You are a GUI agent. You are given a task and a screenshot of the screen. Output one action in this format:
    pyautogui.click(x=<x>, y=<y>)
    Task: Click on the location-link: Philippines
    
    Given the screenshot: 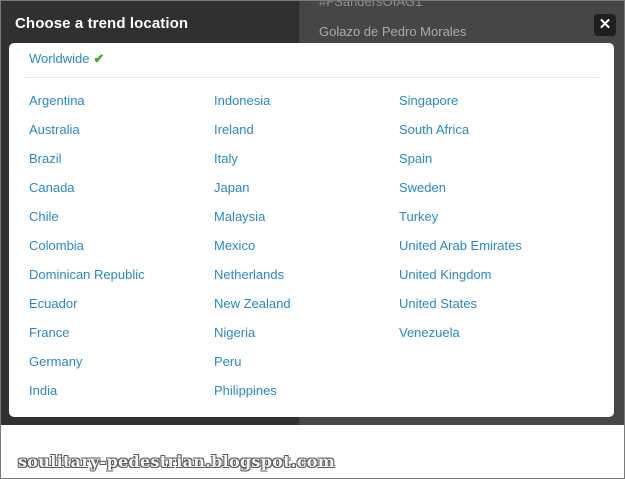 What is the action you would take?
    pyautogui.click(x=252, y=398)
    